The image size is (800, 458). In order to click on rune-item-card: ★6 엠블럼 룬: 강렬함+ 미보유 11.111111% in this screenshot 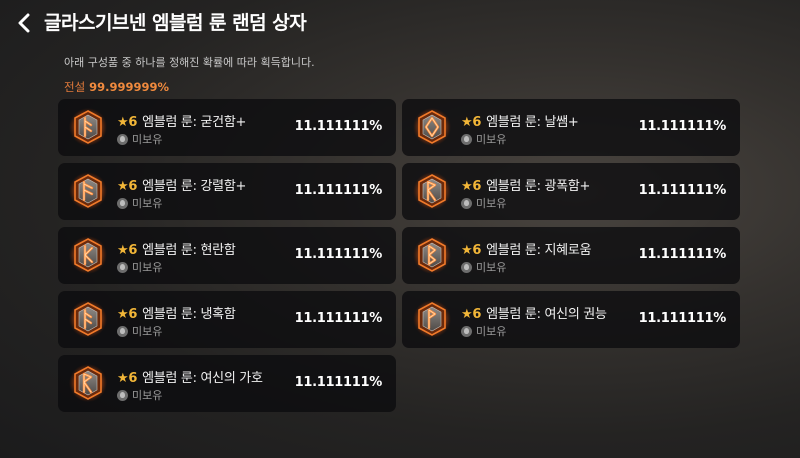, I will do `click(227, 191)`.